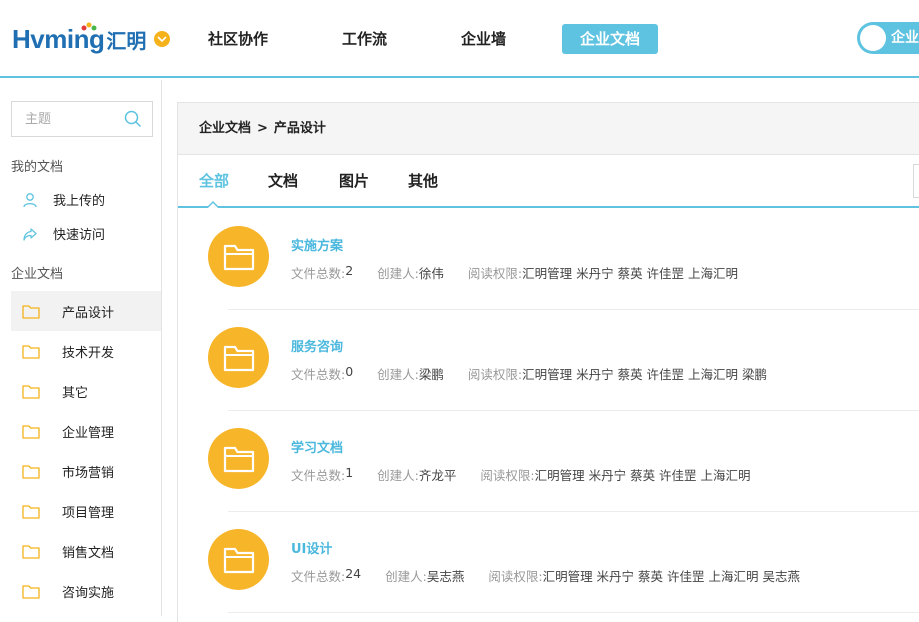 Image resolution: width=919 pixels, height=622 pixels. I want to click on folder-name: 服务咨询, so click(317, 345).